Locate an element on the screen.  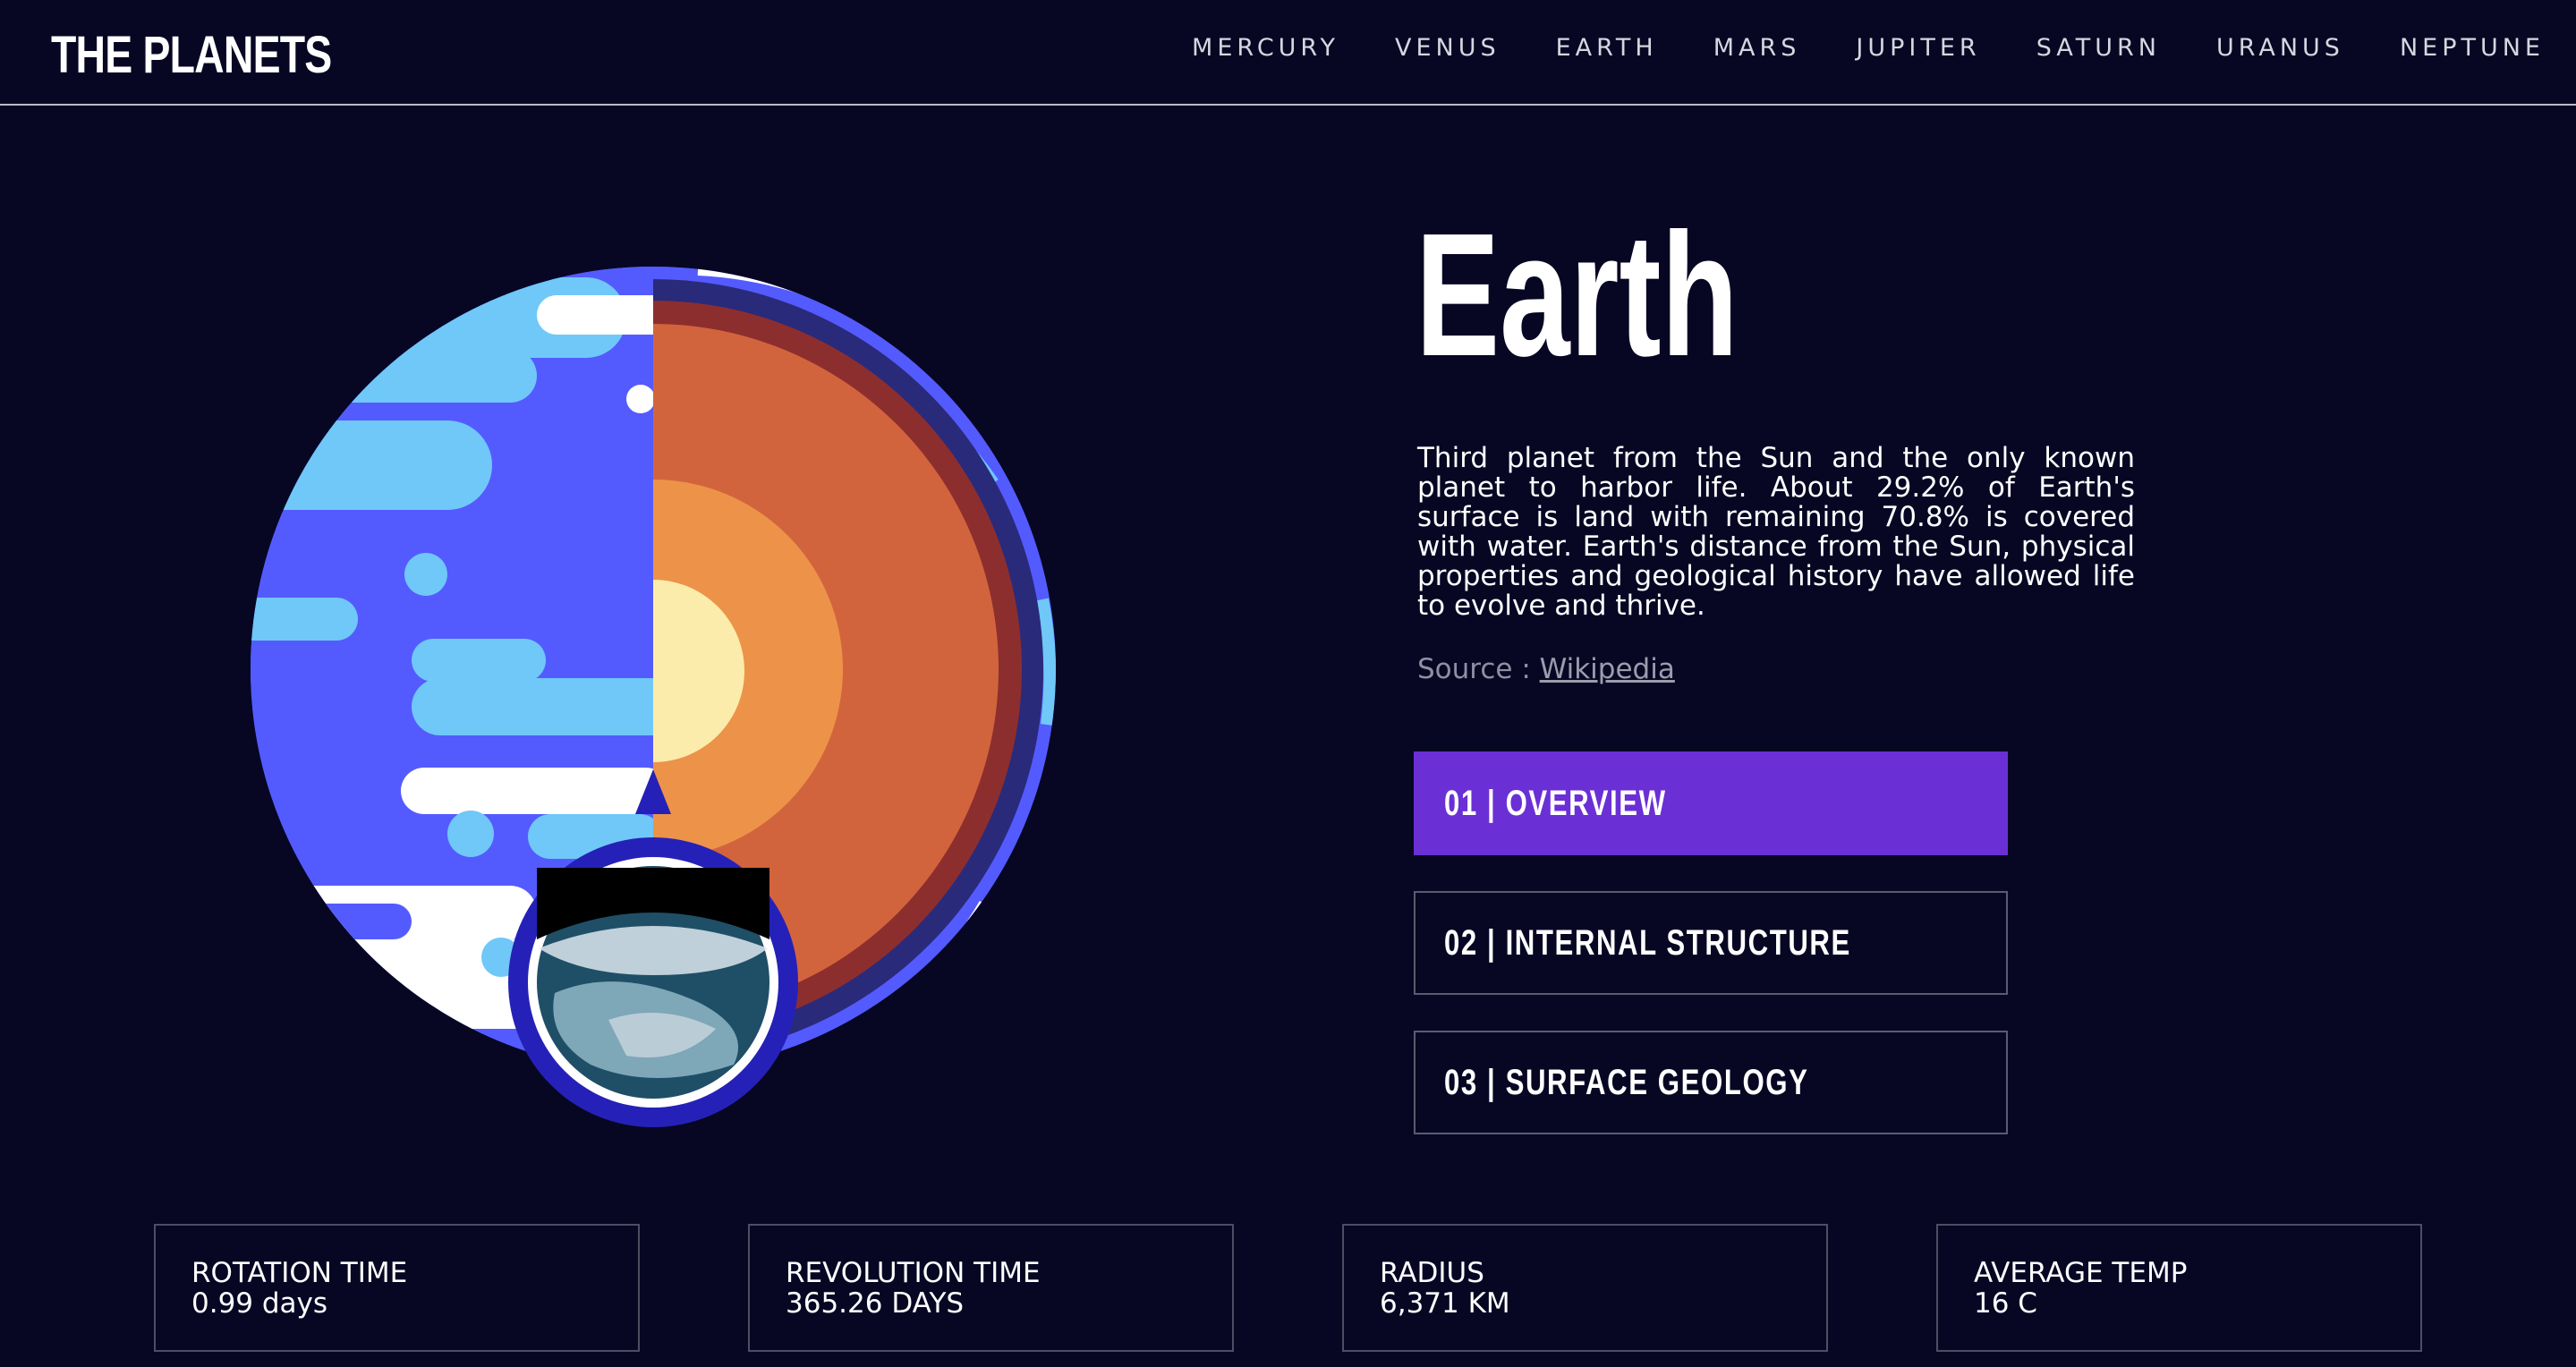
source-line: Source : Wikipedia is located at coordinates (1546, 669).